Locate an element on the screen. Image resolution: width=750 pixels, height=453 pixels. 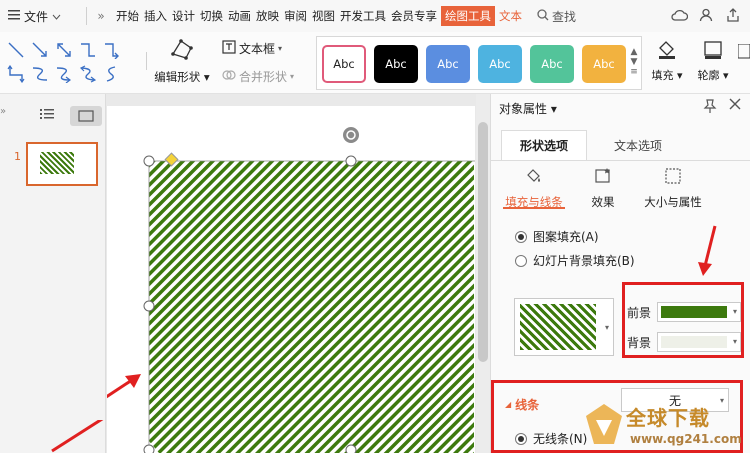
tab-drawing-tools: 绘图工具 is located at coordinates (468, 16).